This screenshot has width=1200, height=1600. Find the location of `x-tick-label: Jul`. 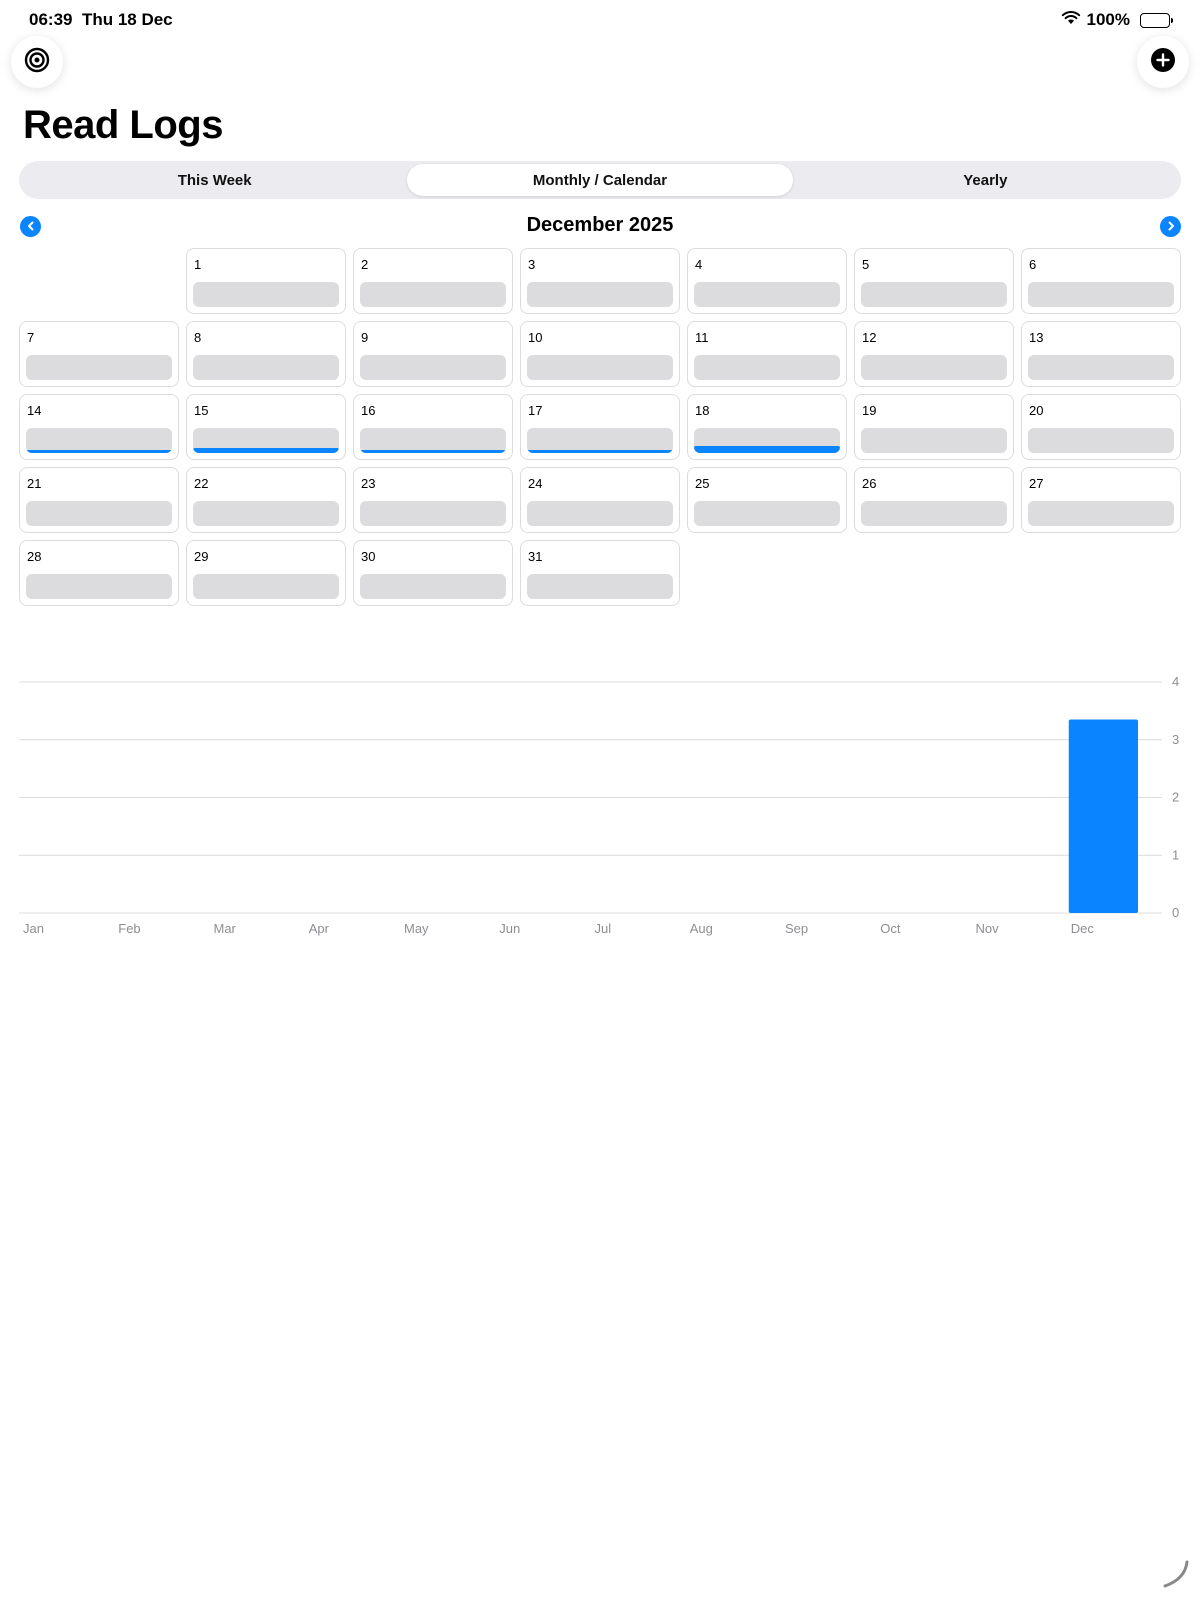

x-tick-label: Jul is located at coordinates (603, 928).